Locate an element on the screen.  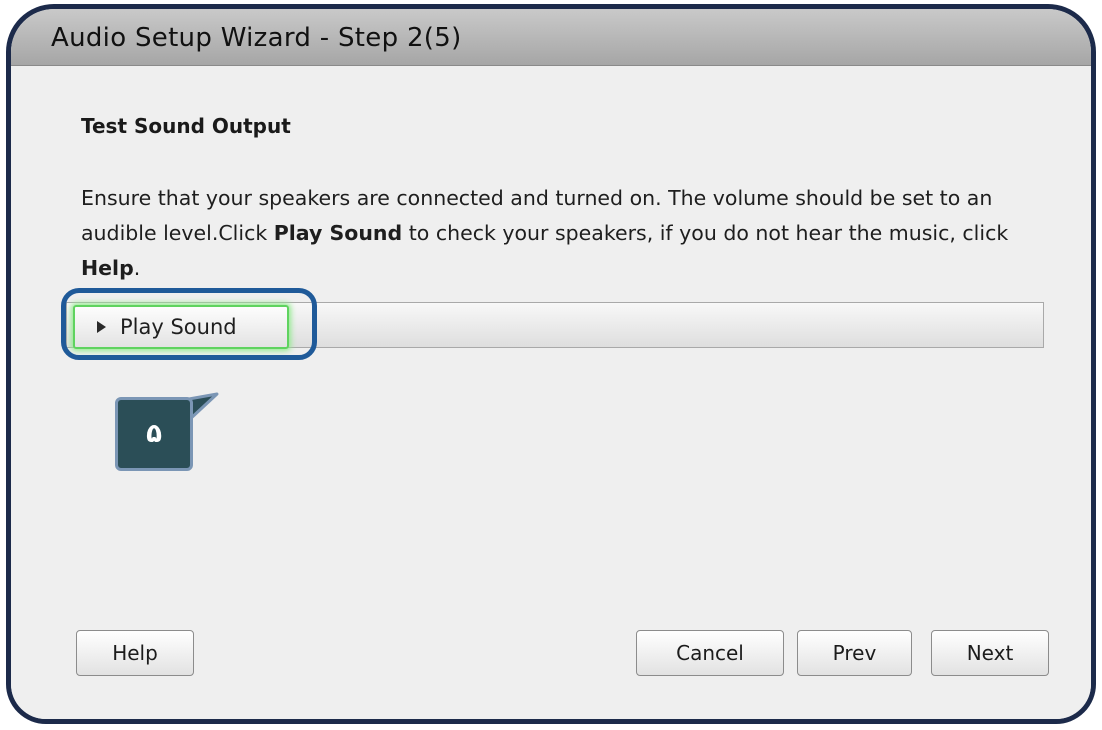
window-title: Audio Setup Wizard - Step 2(5) is located at coordinates (256, 38).